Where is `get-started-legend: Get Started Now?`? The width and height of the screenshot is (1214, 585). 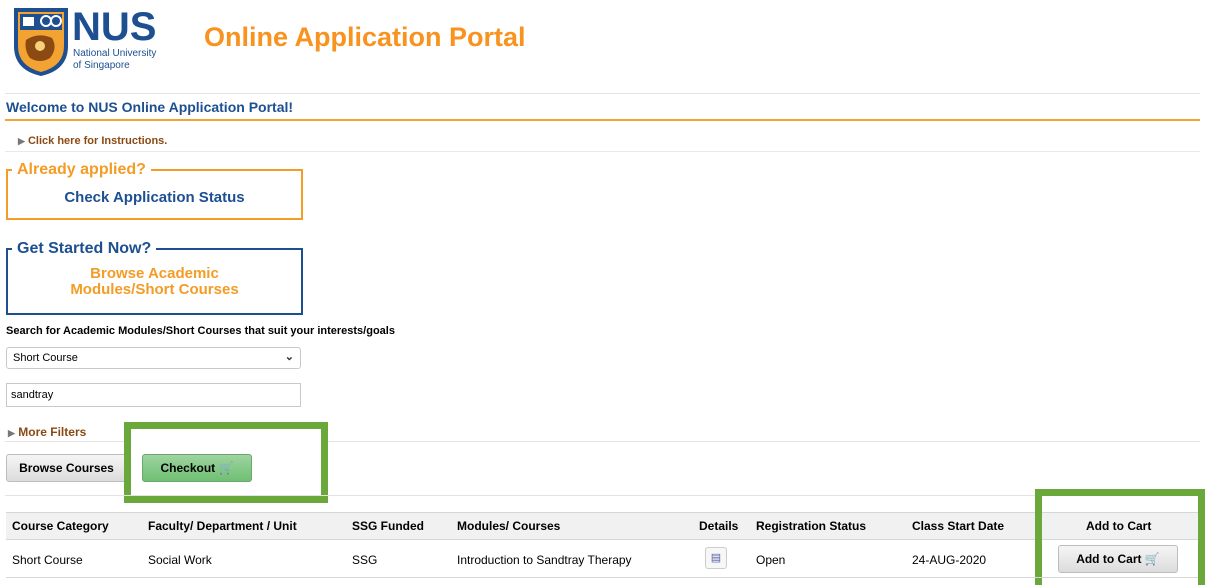 get-started-legend: Get Started Now? is located at coordinates (84, 248).